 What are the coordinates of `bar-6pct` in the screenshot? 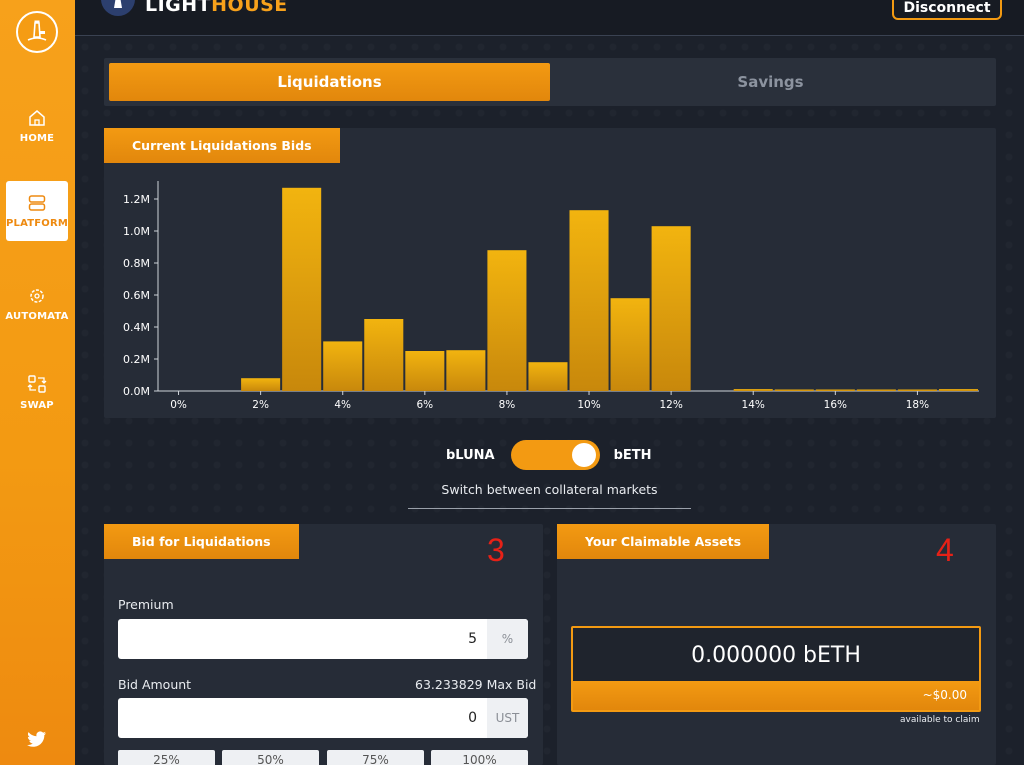 It's located at (425, 371).